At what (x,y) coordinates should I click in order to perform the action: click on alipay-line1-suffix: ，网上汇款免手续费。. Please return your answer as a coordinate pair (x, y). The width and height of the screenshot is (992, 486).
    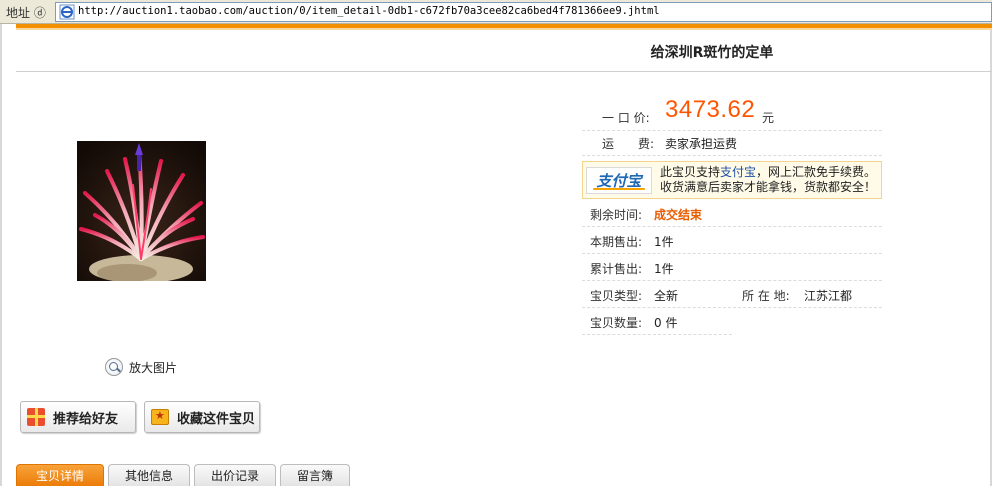
    Looking at the image, I should click on (816, 172).